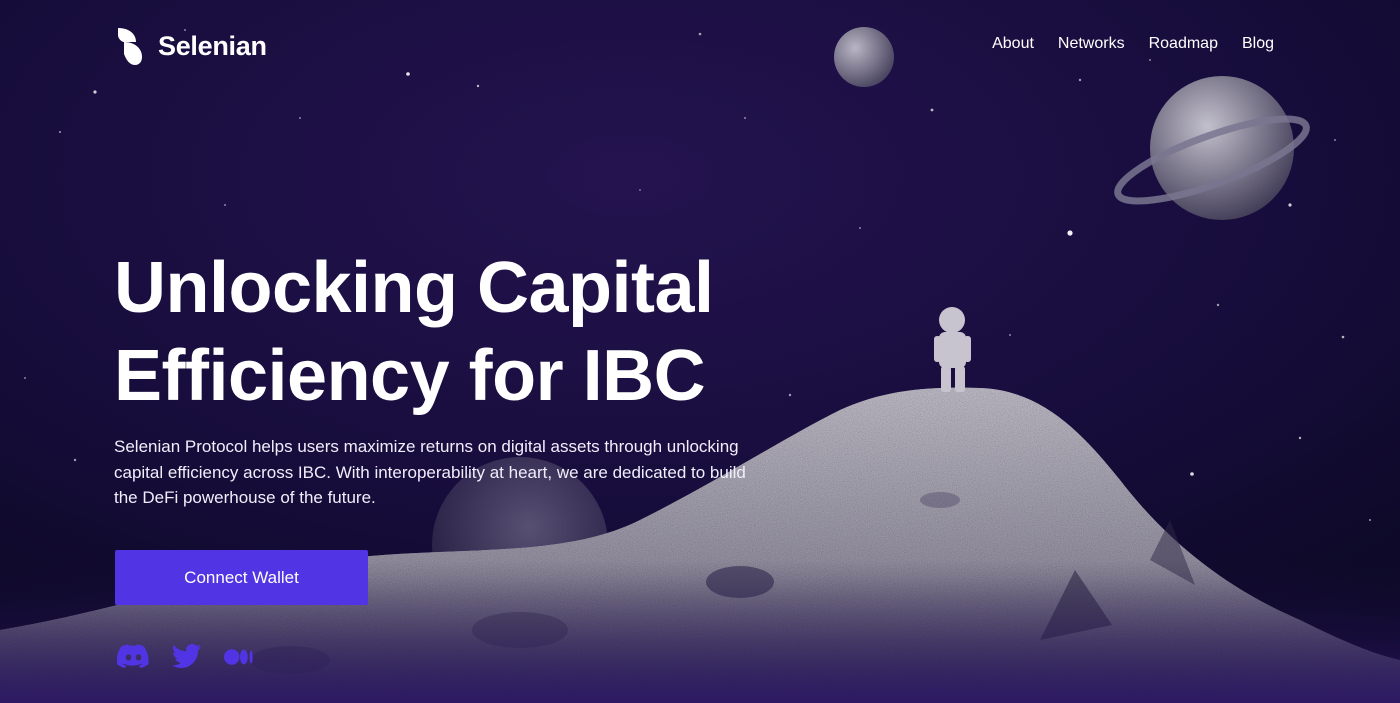 The height and width of the screenshot is (703, 1400). What do you see at coordinates (1133, 44) in the screenshot?
I see `main-nav: About Networks Roadmap Blog` at bounding box center [1133, 44].